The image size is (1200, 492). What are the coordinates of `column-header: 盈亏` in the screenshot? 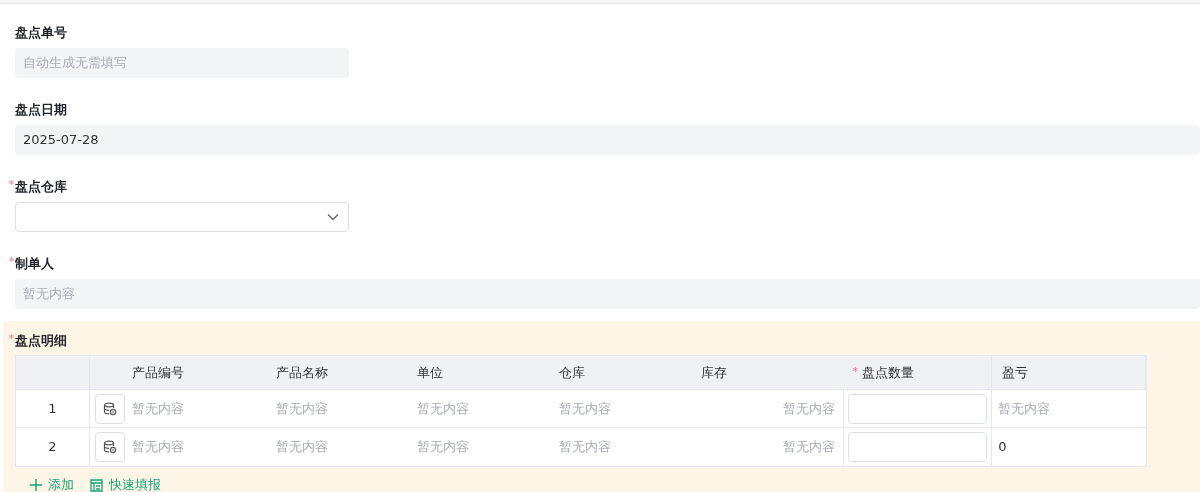 It's located at (1015, 372).